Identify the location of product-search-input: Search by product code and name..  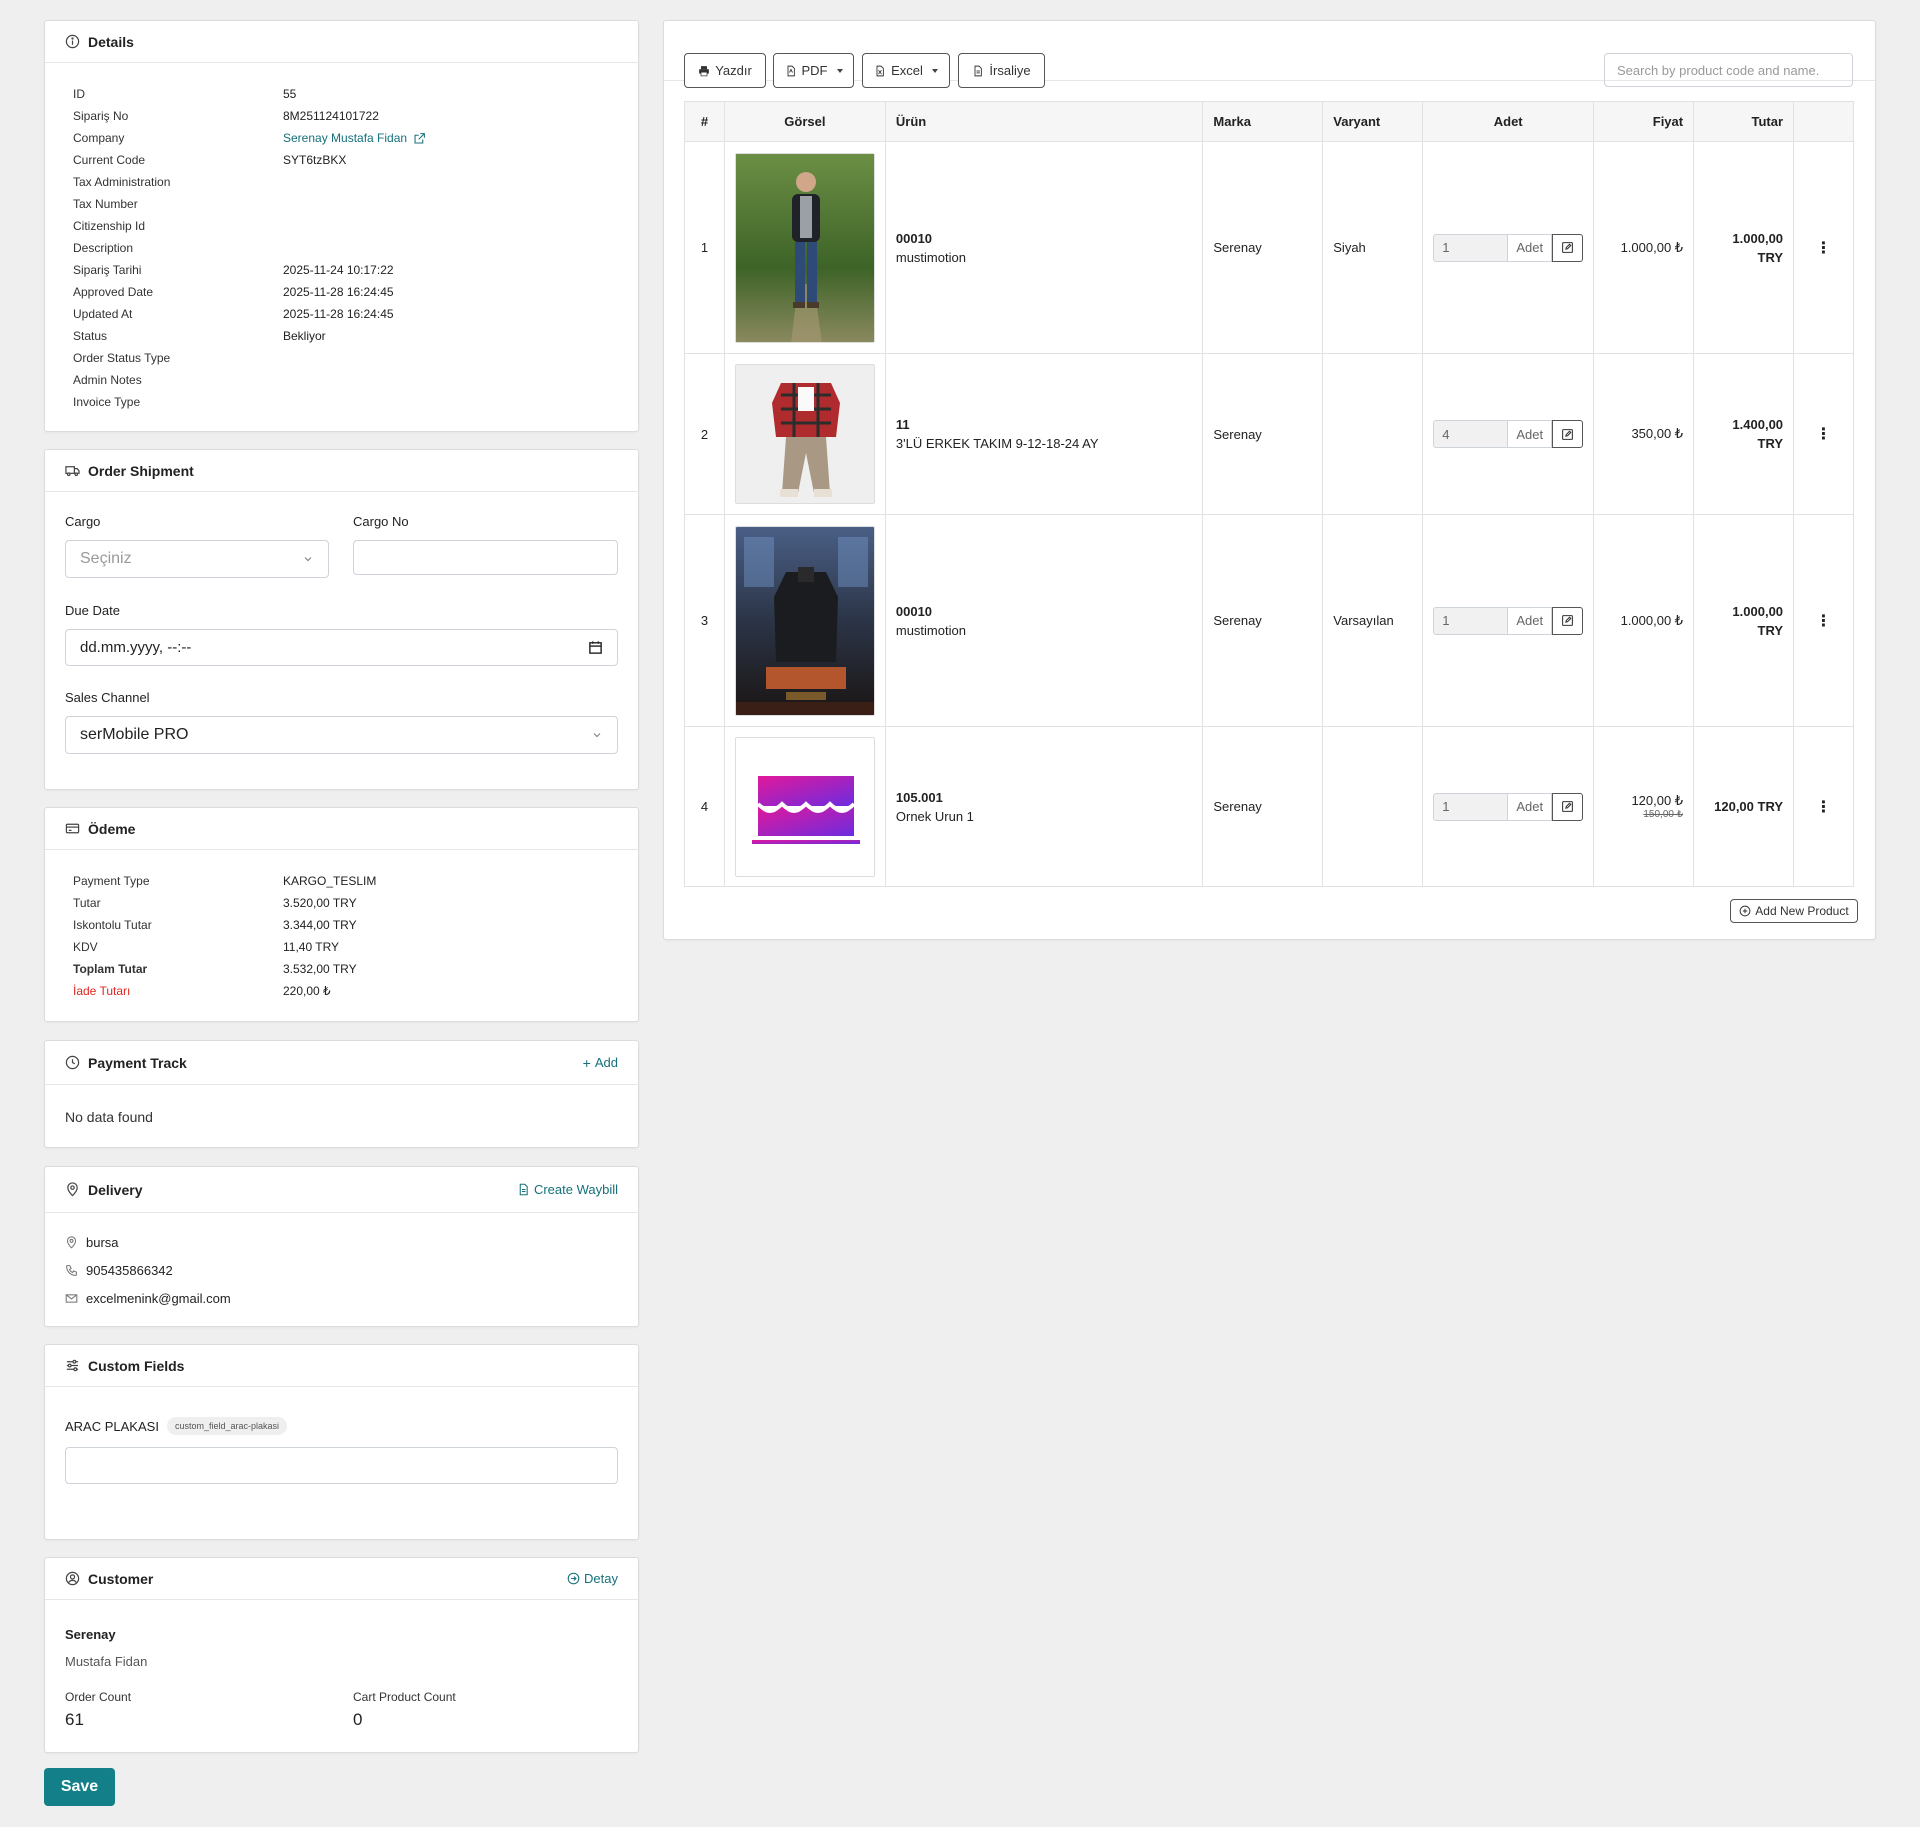
(1728, 70).